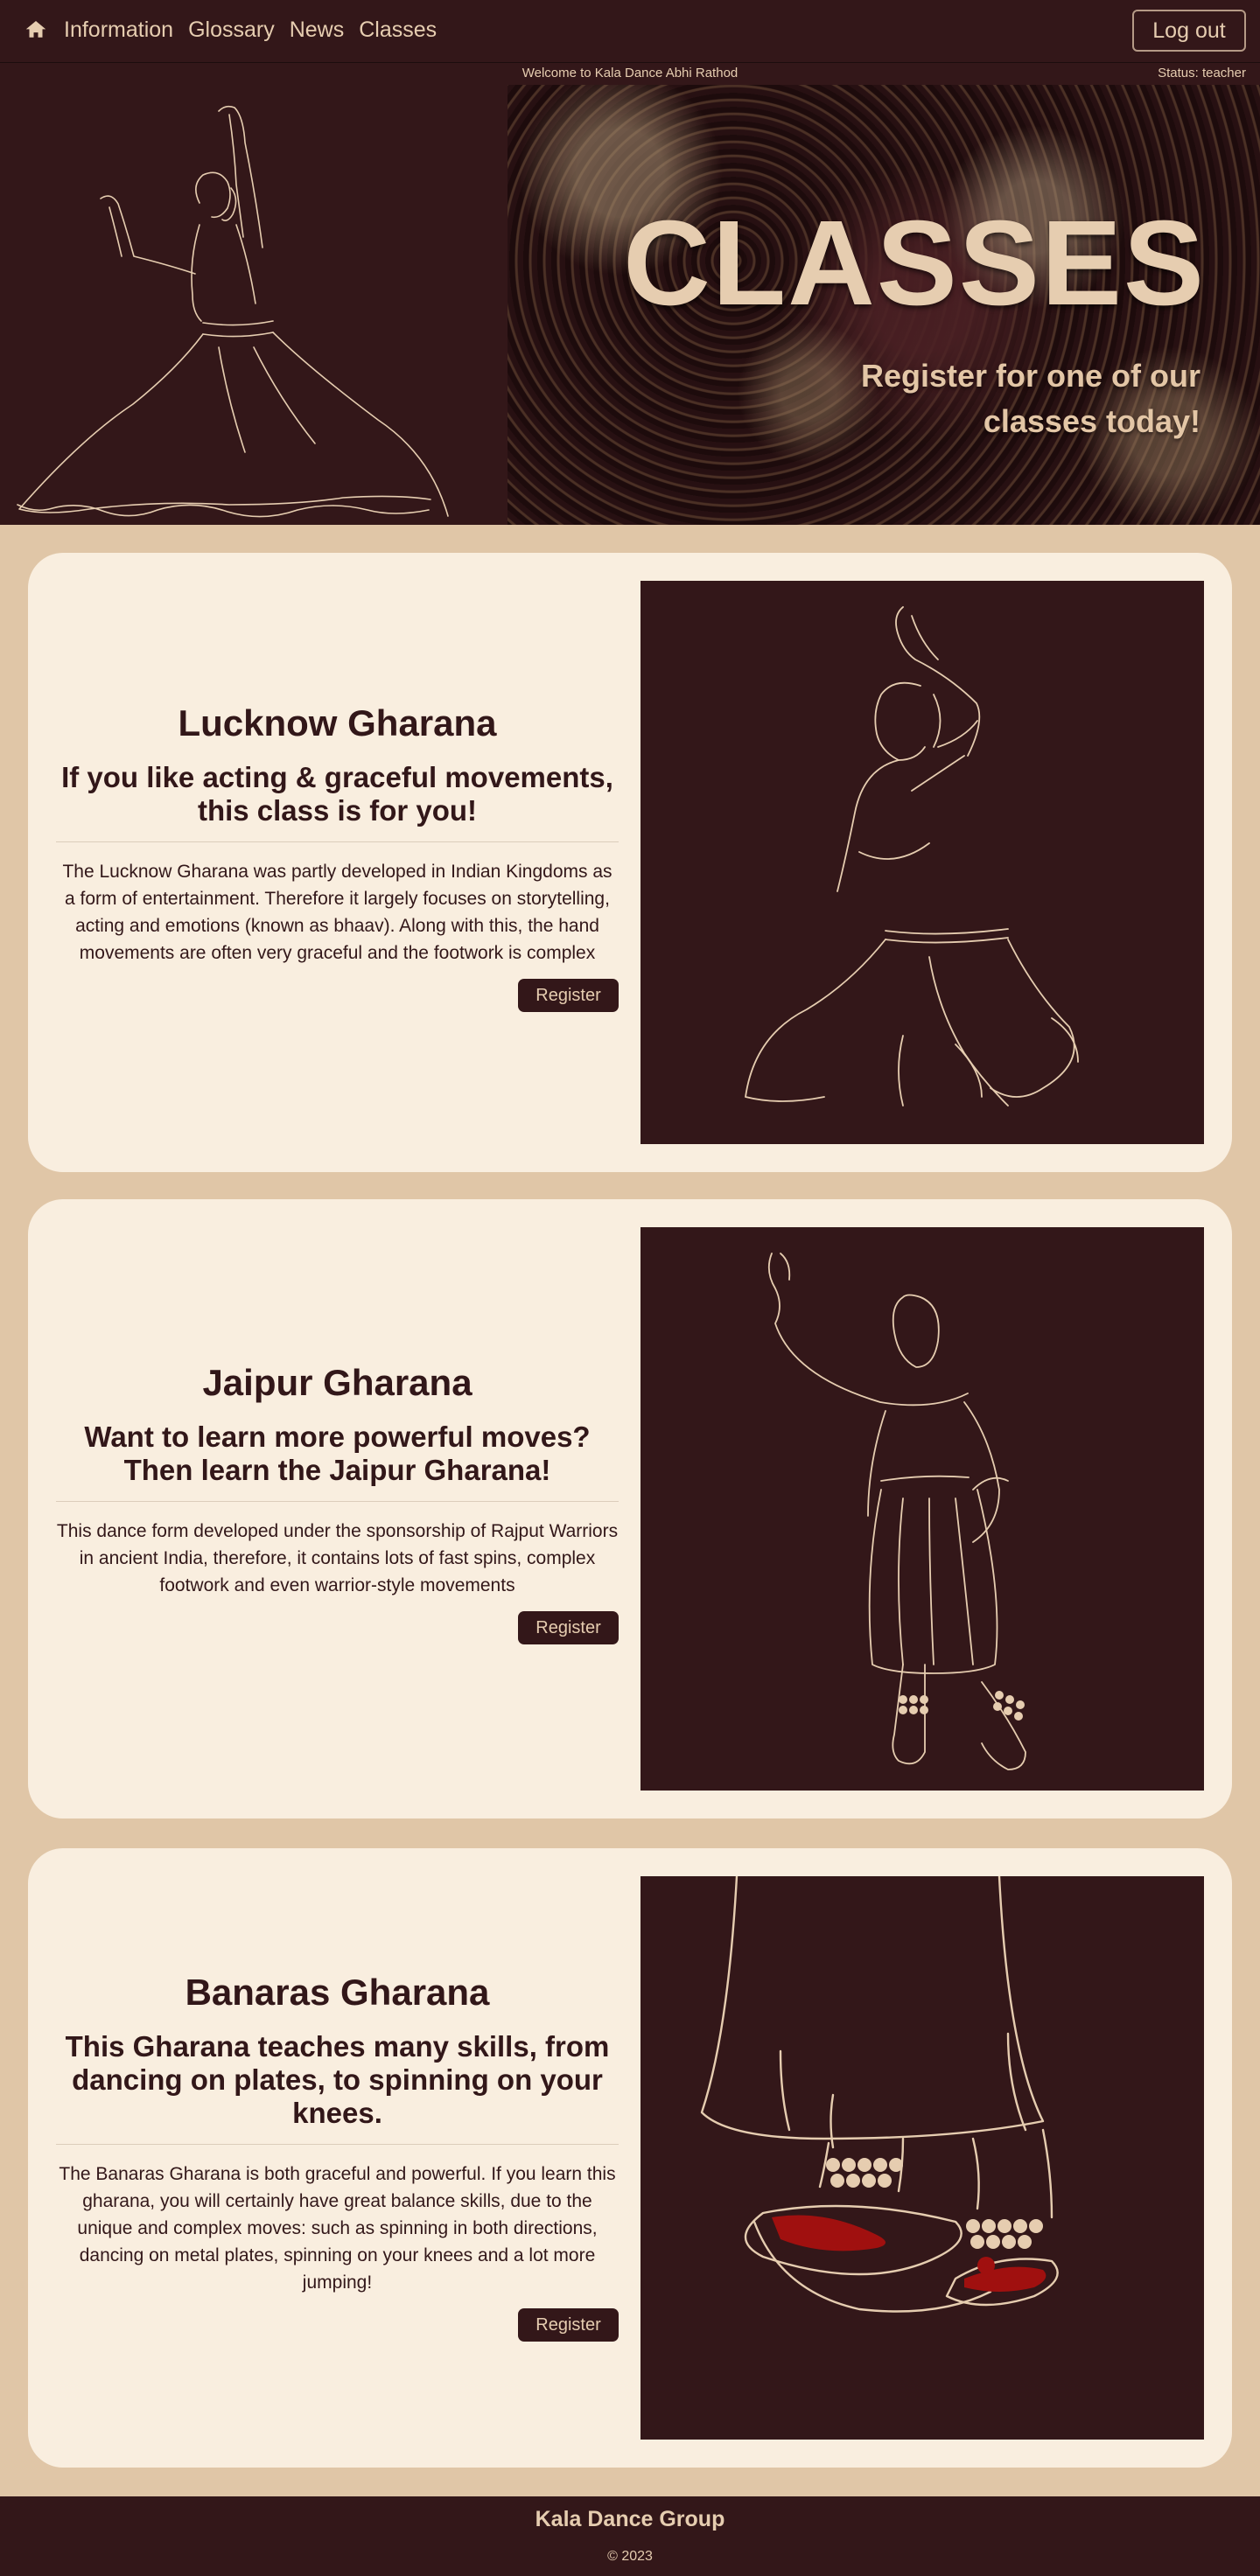  What do you see at coordinates (922, 1509) in the screenshot?
I see `jaipur-dancer-illustration` at bounding box center [922, 1509].